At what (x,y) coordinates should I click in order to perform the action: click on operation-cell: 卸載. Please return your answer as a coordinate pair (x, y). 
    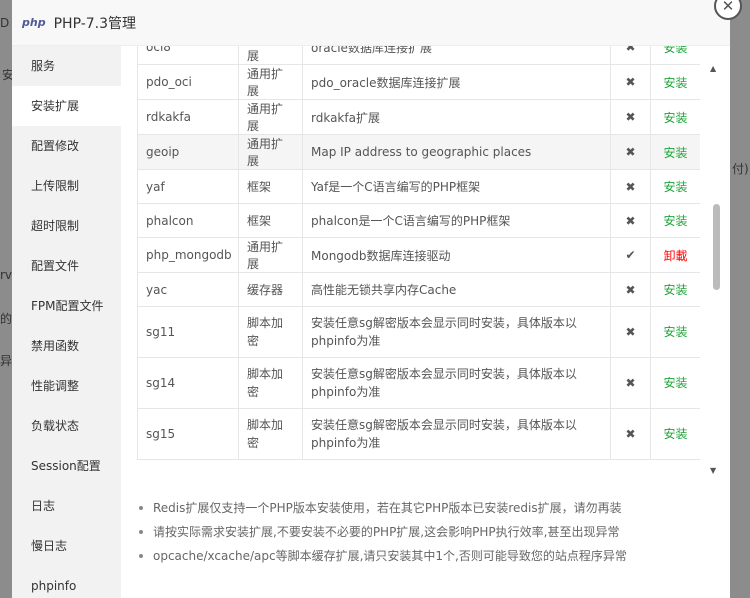
    Looking at the image, I should click on (675, 255).